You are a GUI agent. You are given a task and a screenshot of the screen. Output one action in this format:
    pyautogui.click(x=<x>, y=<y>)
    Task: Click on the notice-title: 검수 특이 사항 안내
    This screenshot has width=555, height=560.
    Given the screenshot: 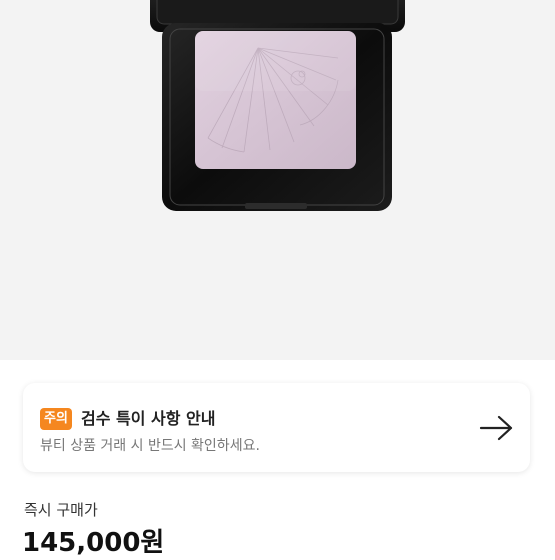 What is the action you would take?
    pyautogui.click(x=148, y=418)
    